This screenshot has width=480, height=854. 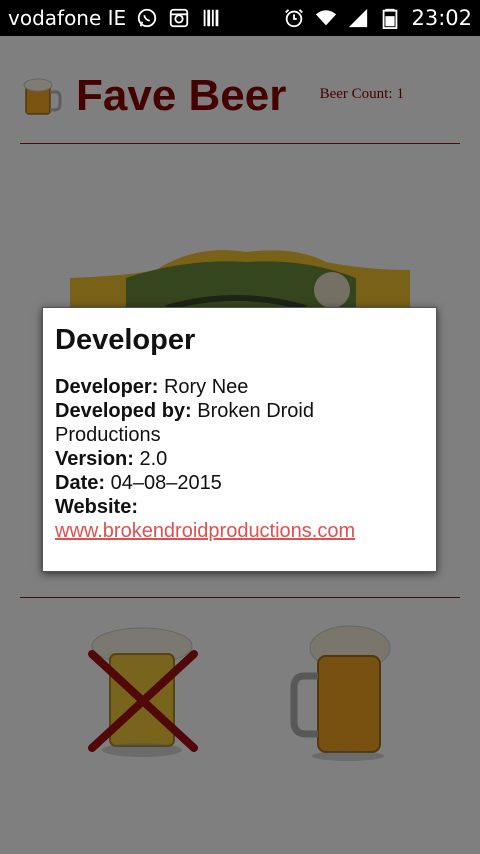 I want to click on status-bar-right: 23:02, so click(x=377, y=18).